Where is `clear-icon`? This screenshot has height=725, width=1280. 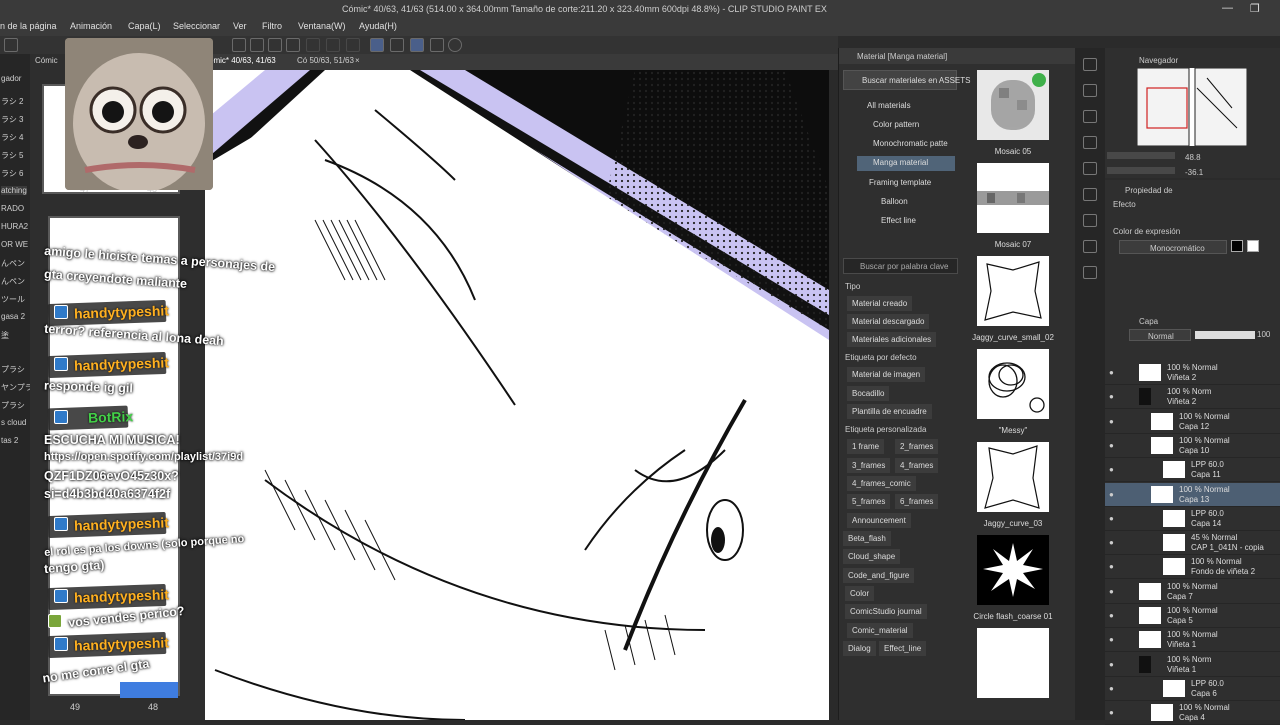
clear-icon is located at coordinates (333, 45).